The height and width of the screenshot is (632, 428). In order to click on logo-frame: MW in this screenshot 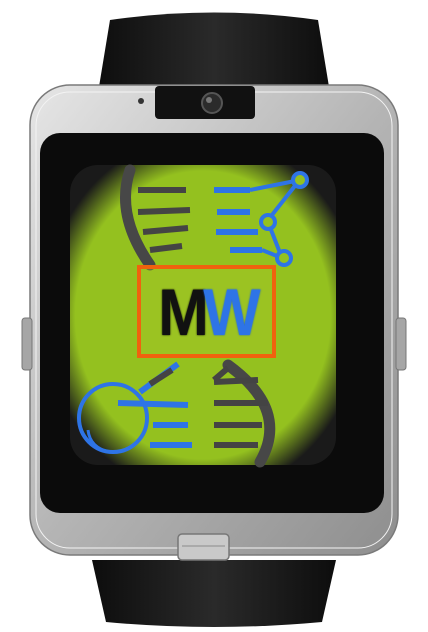, I will do `click(206, 311)`.